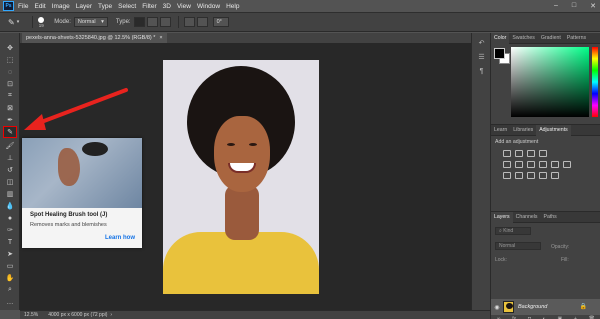 The width and height of the screenshot is (600, 319). What do you see at coordinates (10, 158) in the screenshot?
I see `clone-stamp-tool-icon: ⊥` at bounding box center [10, 158].